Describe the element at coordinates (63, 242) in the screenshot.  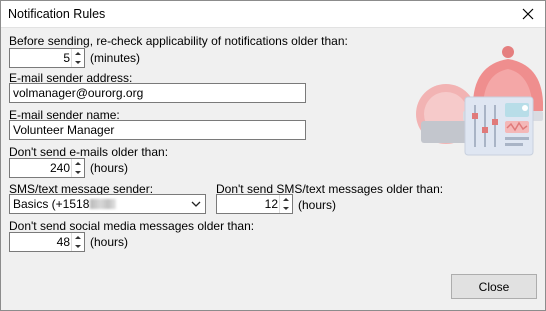
I see `social-age-value: 48` at that location.